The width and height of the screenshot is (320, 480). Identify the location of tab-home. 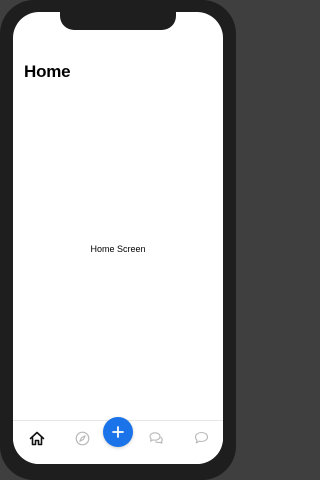
(37, 438).